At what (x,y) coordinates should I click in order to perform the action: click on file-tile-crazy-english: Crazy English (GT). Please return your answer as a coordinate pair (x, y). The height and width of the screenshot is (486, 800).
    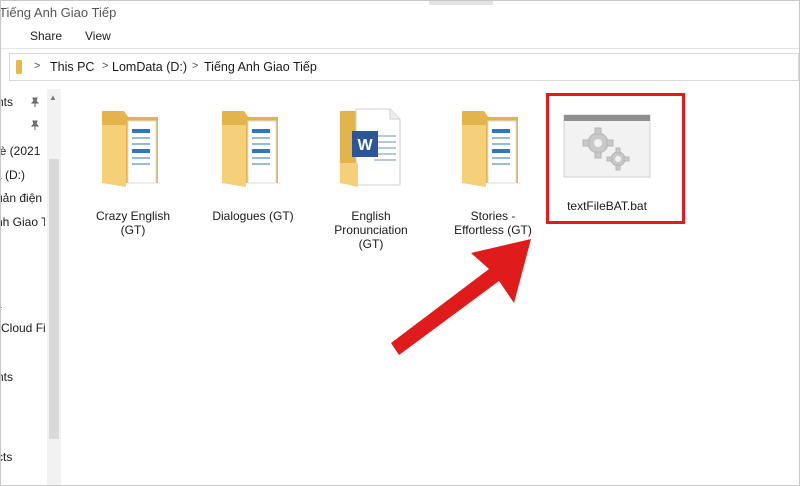
    Looking at the image, I should click on (133, 173).